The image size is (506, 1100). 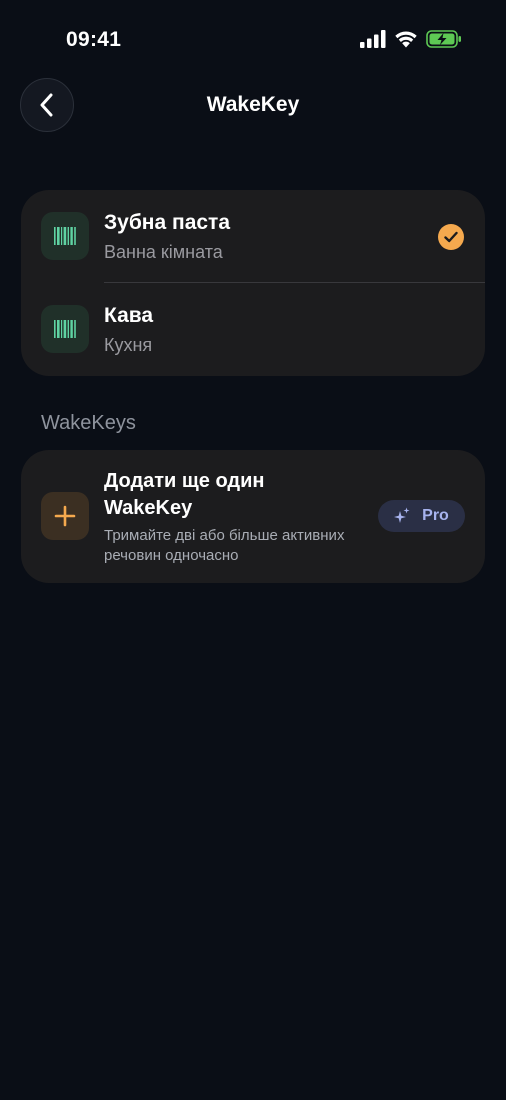 I want to click on section-title: WakeKeys, so click(x=88, y=423).